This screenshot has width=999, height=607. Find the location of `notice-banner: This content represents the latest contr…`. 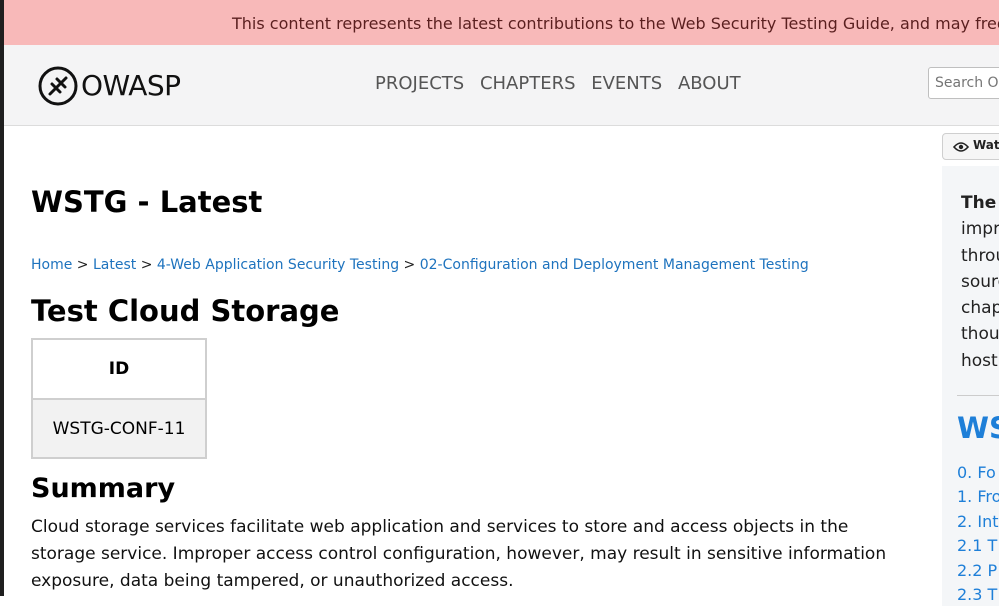

notice-banner: This content represents the latest contr… is located at coordinates (501, 22).